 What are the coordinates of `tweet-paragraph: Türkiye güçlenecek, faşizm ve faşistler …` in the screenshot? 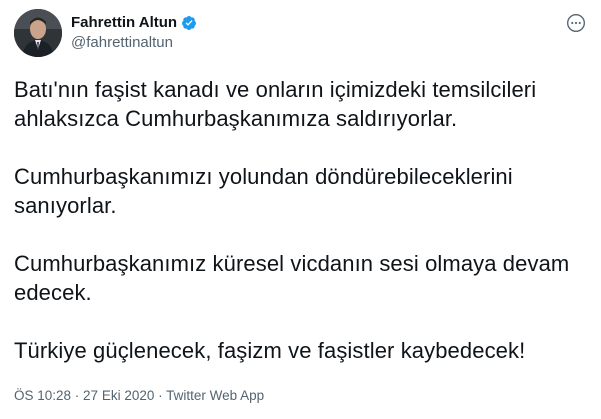 It's located at (270, 350).